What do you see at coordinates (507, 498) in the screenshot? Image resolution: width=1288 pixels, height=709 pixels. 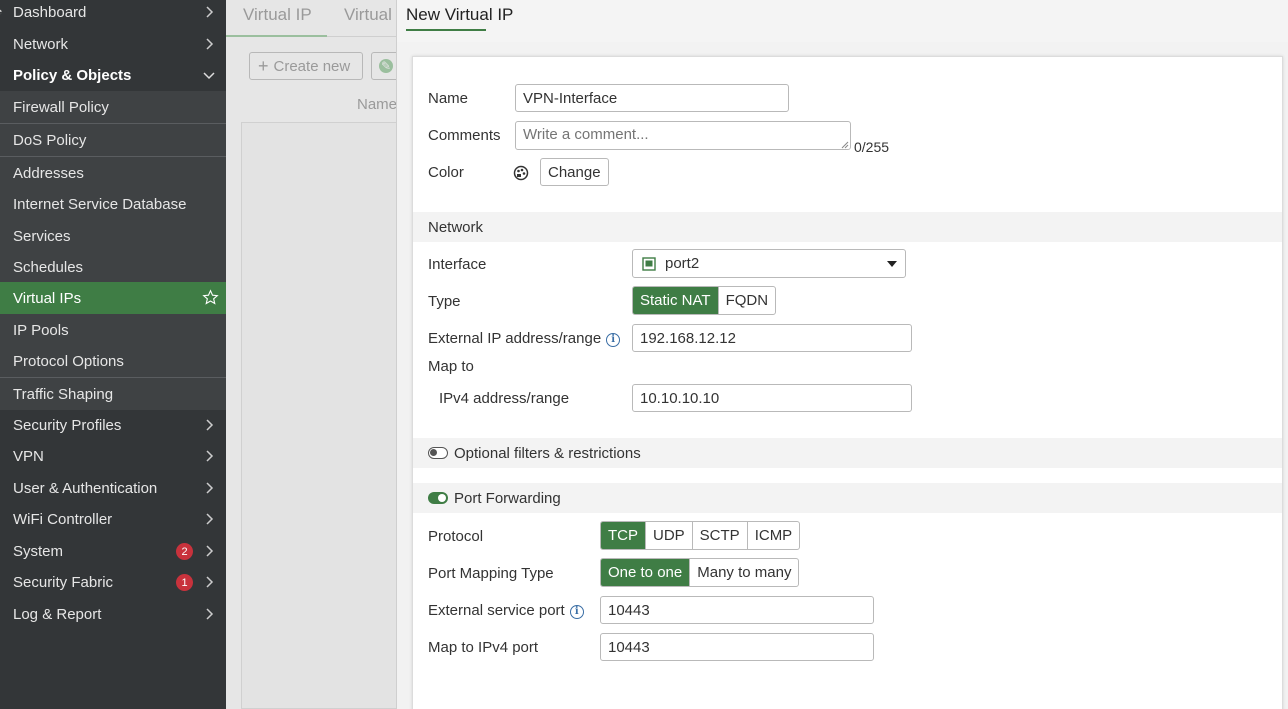 I see `port-forwarding-label: Port Forwarding` at bounding box center [507, 498].